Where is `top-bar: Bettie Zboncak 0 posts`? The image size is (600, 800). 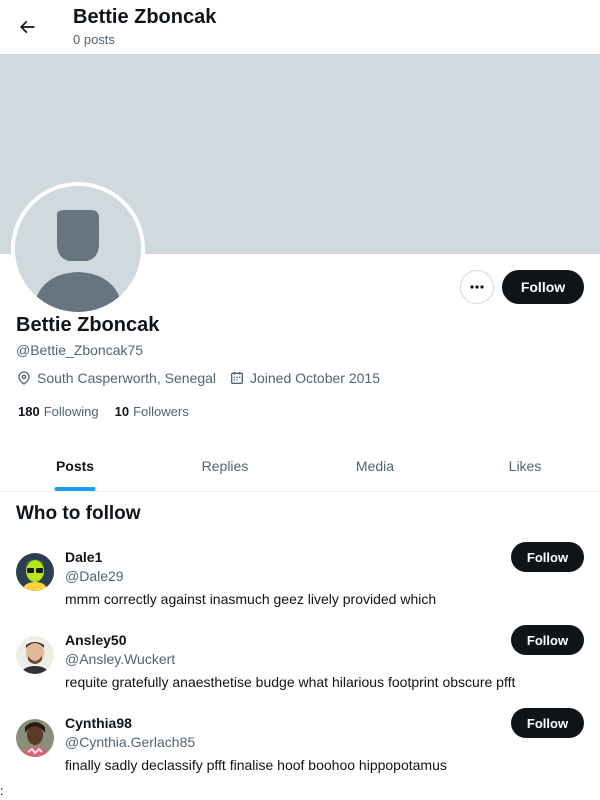 top-bar: Bettie Zboncak 0 posts is located at coordinates (300, 27).